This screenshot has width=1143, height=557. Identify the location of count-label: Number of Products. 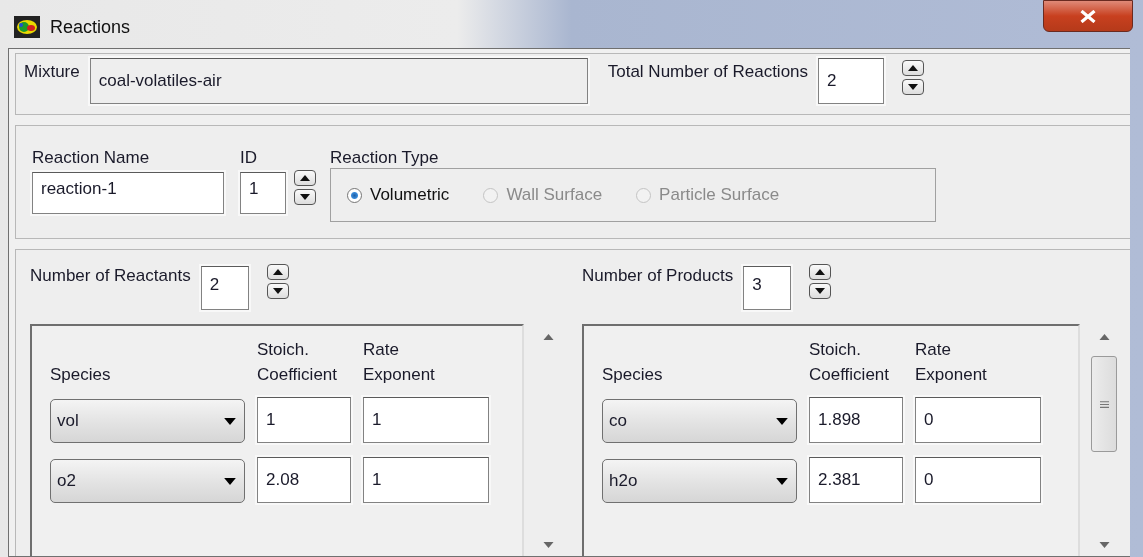
(658, 276).